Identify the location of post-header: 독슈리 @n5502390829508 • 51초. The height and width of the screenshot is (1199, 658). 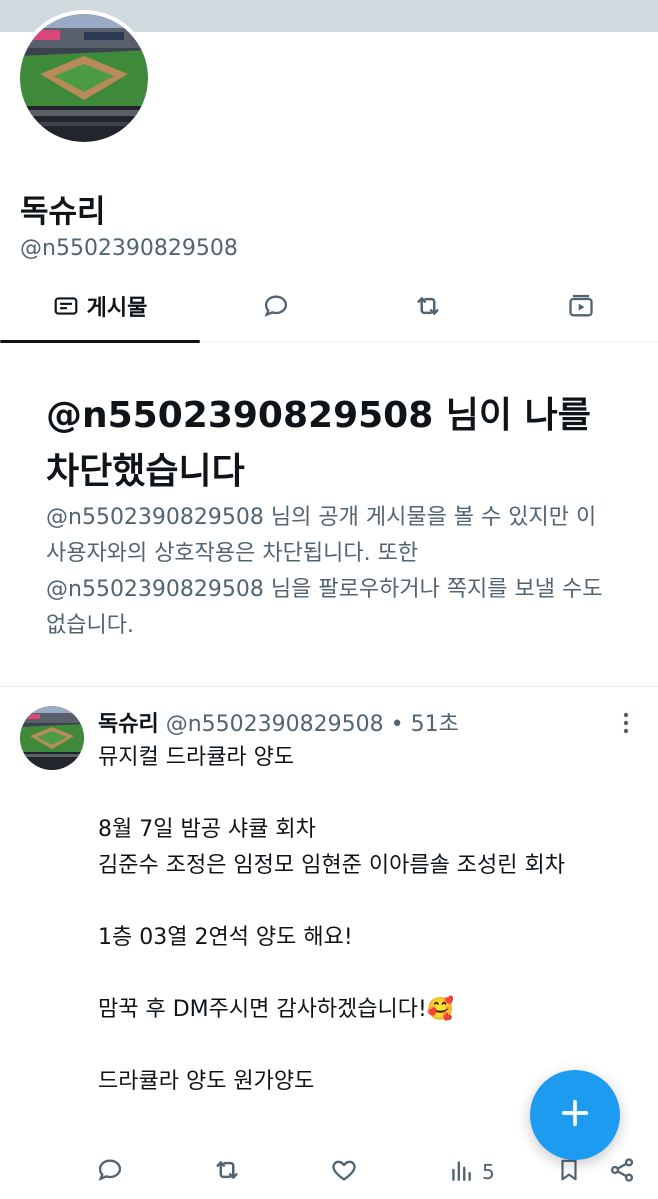
(278, 722).